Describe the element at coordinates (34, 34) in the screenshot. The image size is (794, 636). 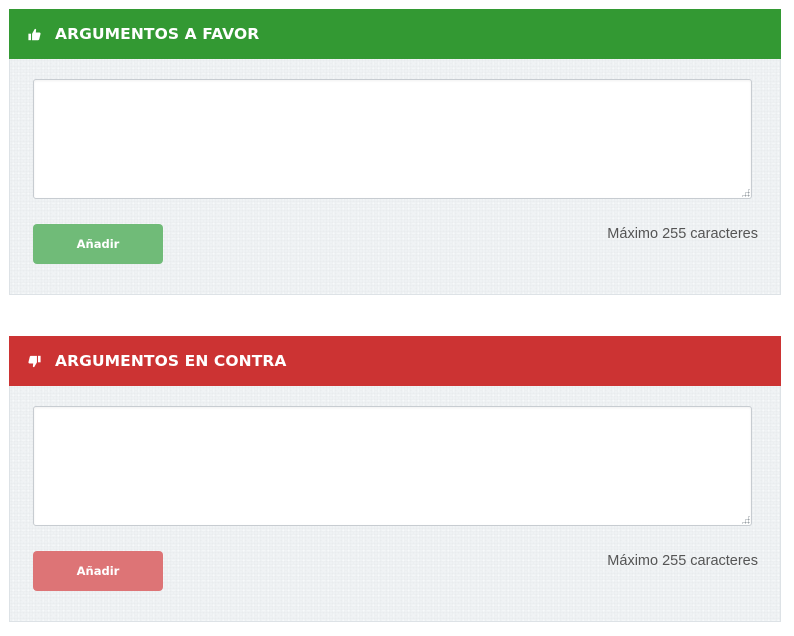
I see `thumbs-up-icon` at that location.